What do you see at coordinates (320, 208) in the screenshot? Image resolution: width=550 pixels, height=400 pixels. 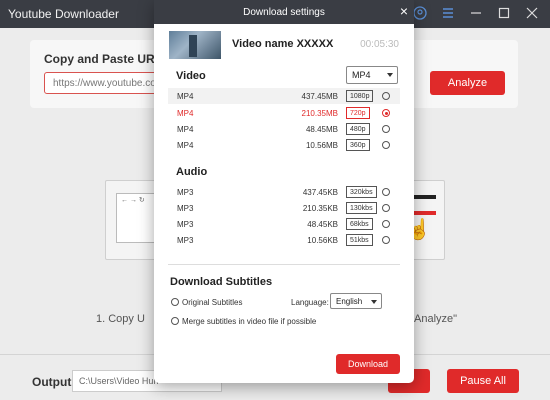 I see `option-size: 210.35KB` at bounding box center [320, 208].